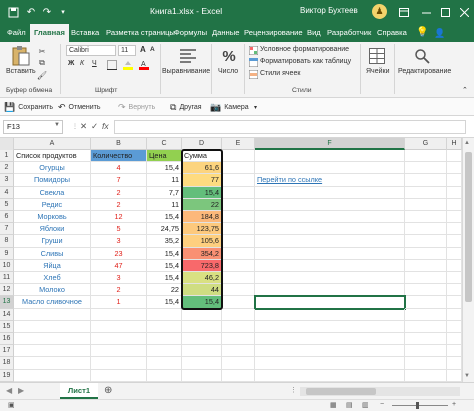 The width and height of the screenshot is (474, 411). I want to click on tab-help: Справка, so click(392, 33).